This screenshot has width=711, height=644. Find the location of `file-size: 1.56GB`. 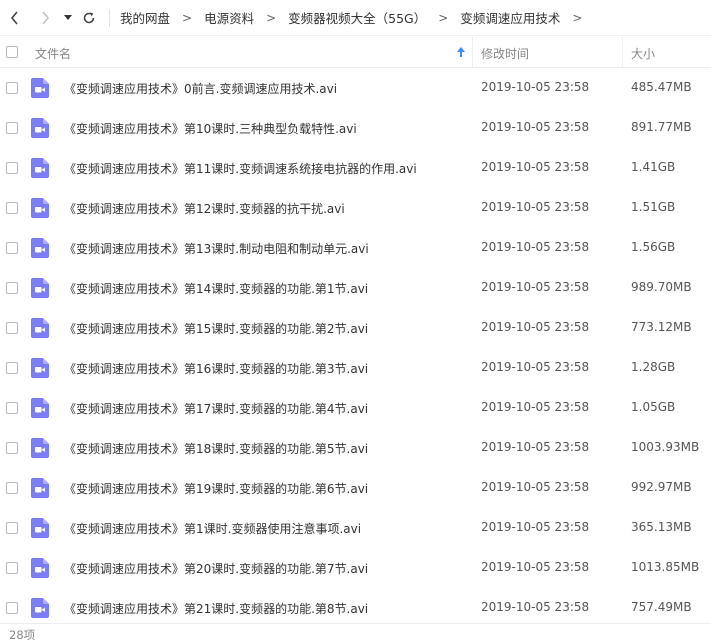

file-size: 1.56GB is located at coordinates (653, 247).